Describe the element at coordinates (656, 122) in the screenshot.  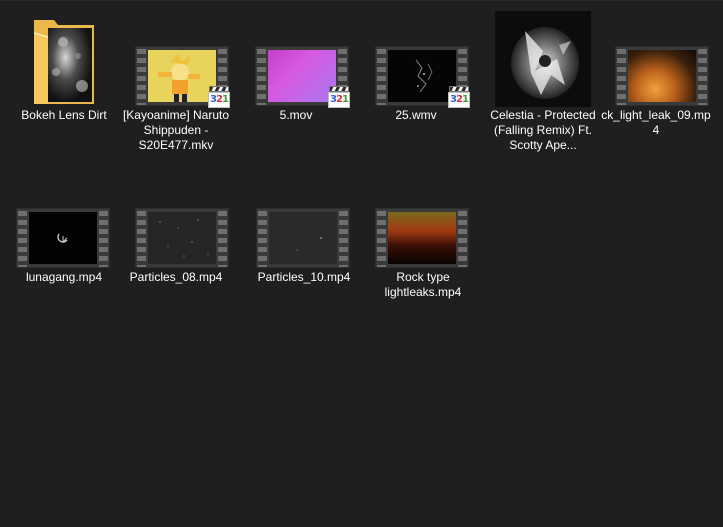
I see `file-name-label: ck_light_leak_09.mp4` at that location.